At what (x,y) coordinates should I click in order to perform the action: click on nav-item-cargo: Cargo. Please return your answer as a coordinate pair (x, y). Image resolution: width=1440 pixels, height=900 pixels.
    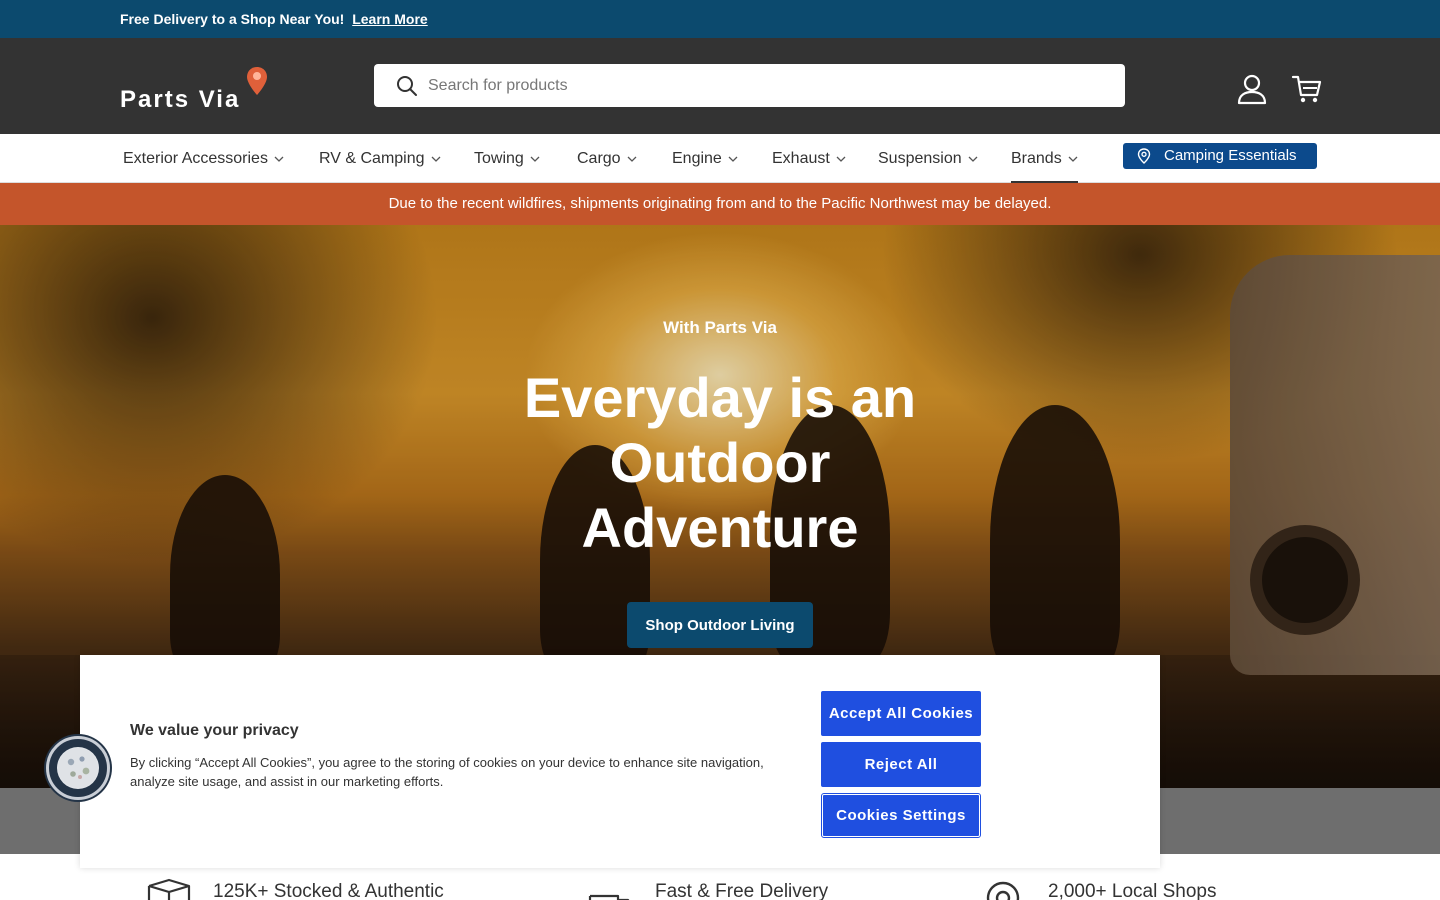
    Looking at the image, I should click on (607, 158).